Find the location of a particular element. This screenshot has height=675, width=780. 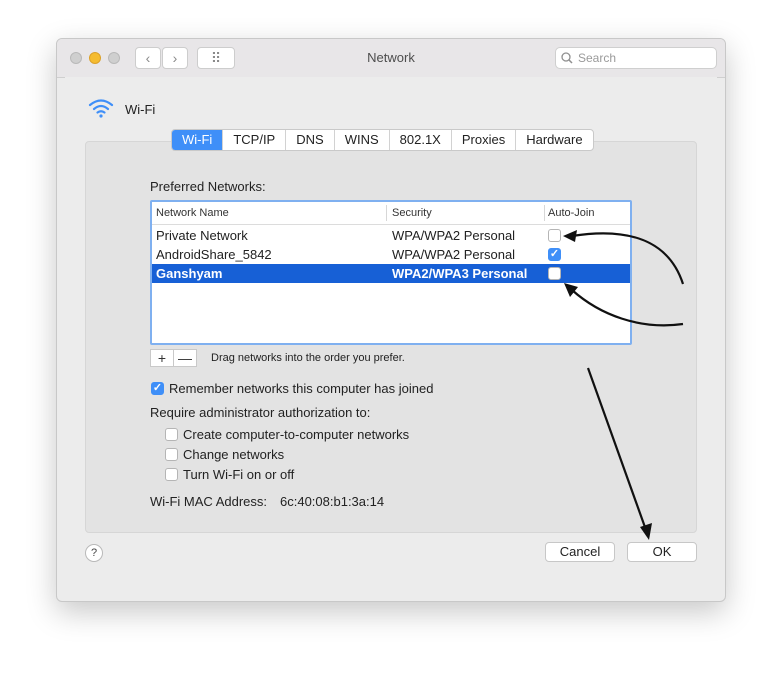

title-bar: ‹ › ⠿ Network Search is located at coordinates (391, 58).